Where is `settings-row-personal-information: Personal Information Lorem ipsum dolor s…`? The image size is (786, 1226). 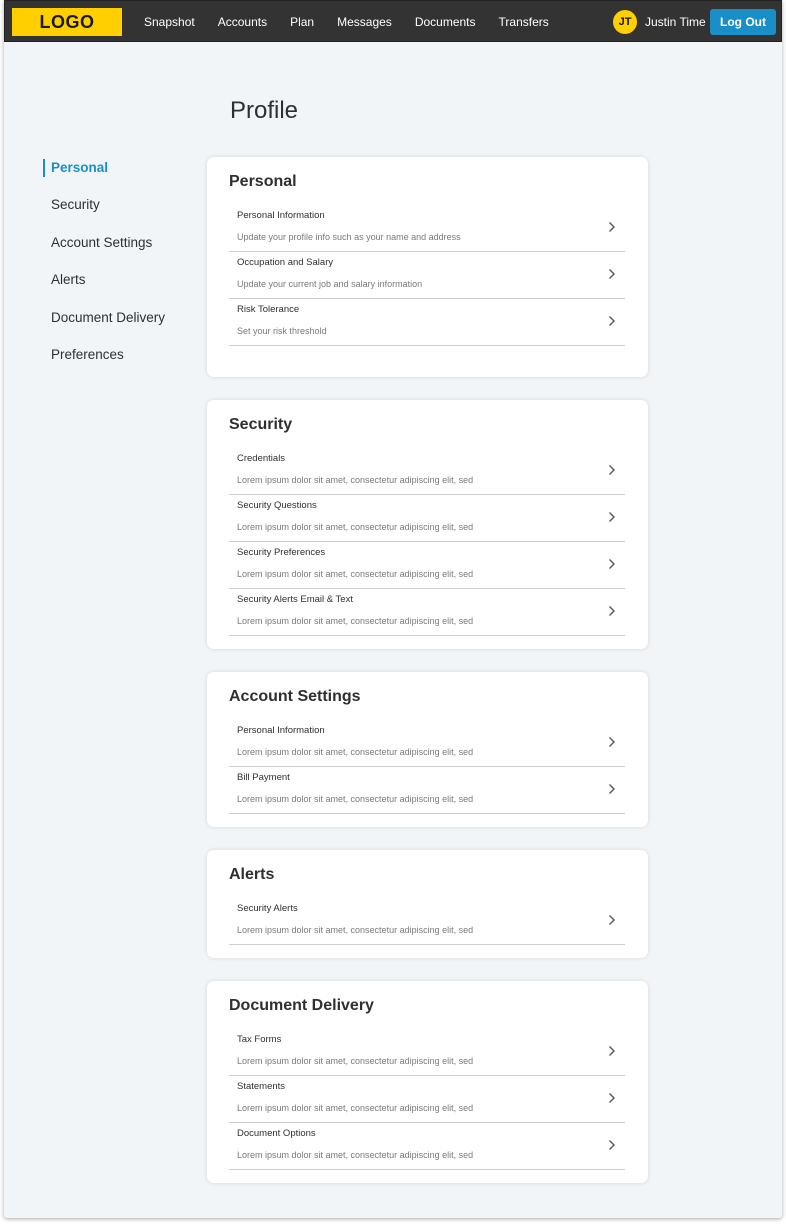
settings-row-personal-information: Personal Information Lorem ipsum dolor s… is located at coordinates (427, 743).